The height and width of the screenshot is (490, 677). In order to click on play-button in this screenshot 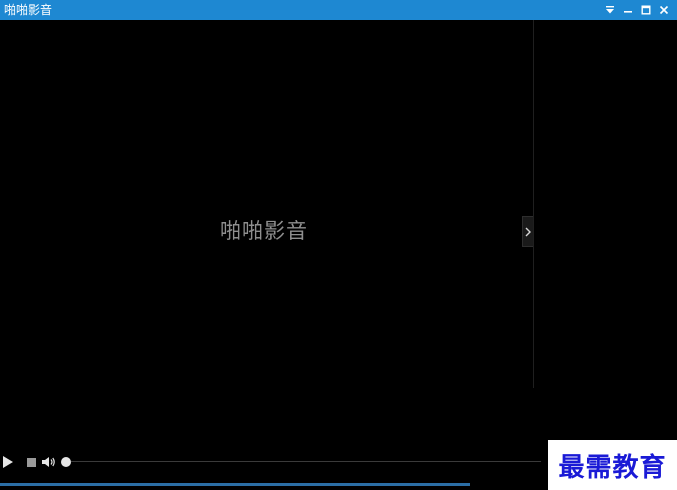, I will do `click(8, 462)`.